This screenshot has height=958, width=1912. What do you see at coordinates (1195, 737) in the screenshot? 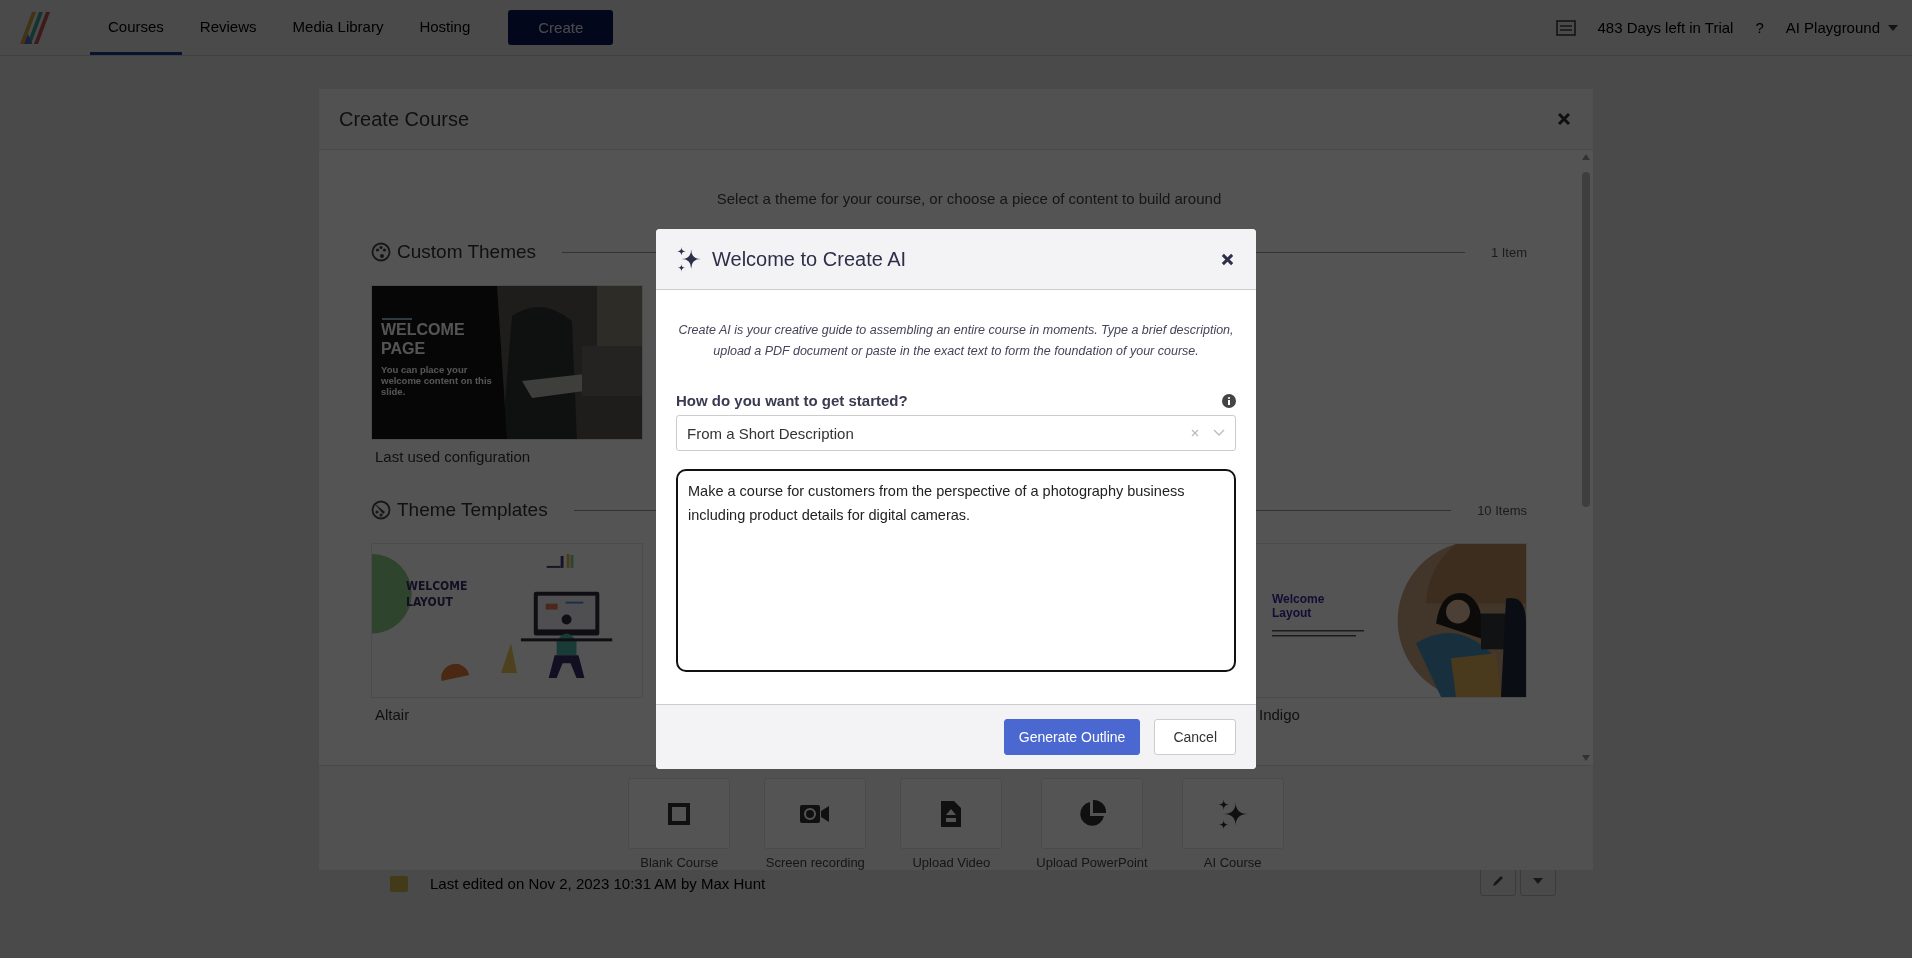
I see `cancel-button: Cancel` at bounding box center [1195, 737].